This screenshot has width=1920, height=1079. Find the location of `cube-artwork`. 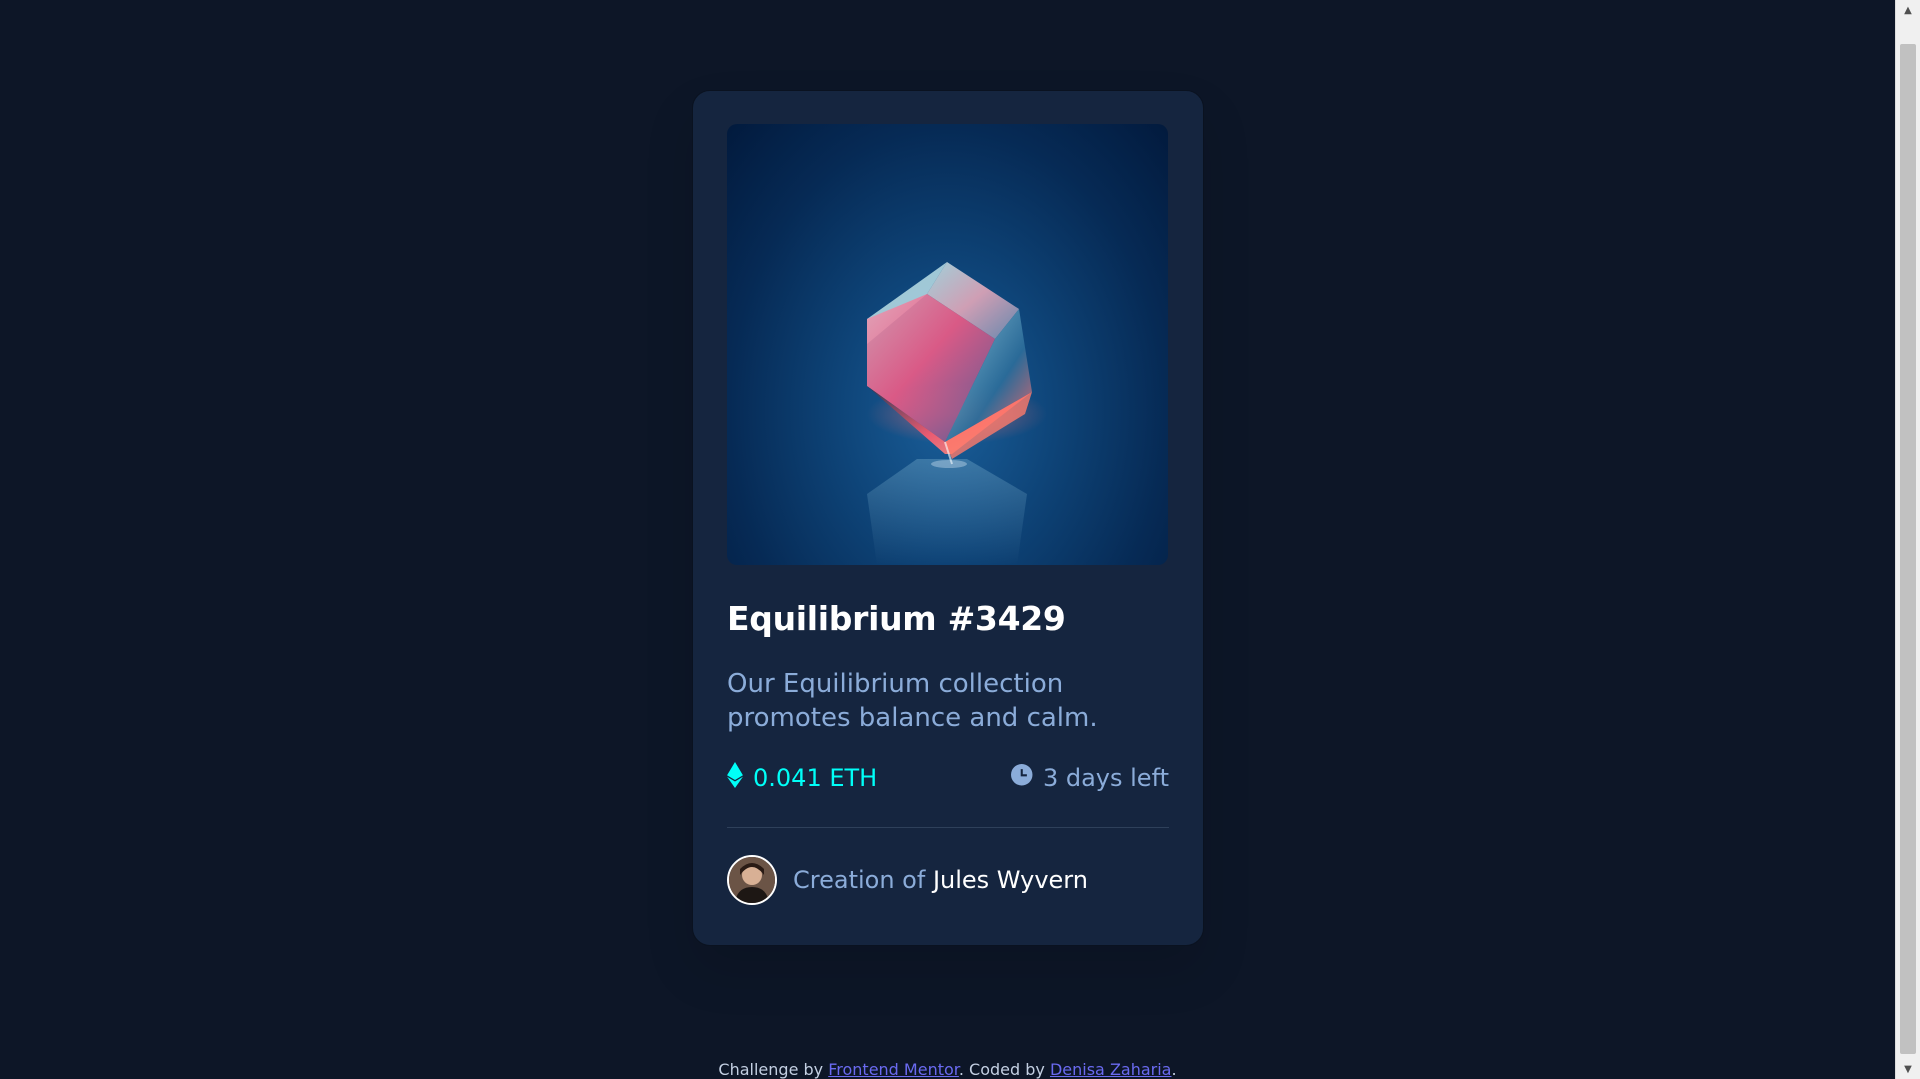

cube-artwork is located at coordinates (957, 413).